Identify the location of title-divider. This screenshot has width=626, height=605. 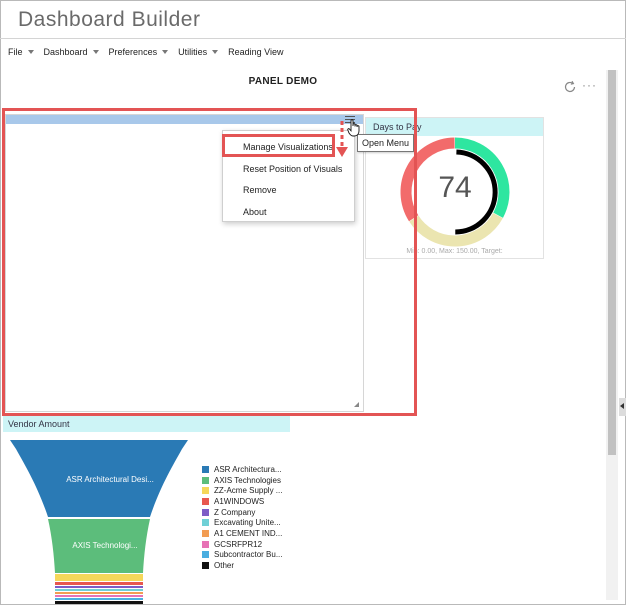
(313, 38).